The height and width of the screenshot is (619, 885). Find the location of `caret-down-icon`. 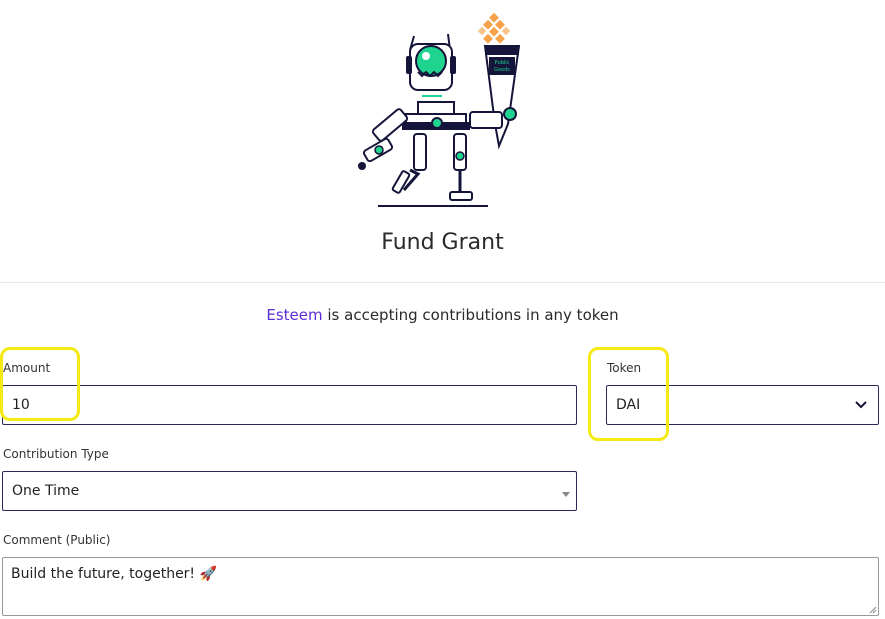

caret-down-icon is located at coordinates (566, 494).